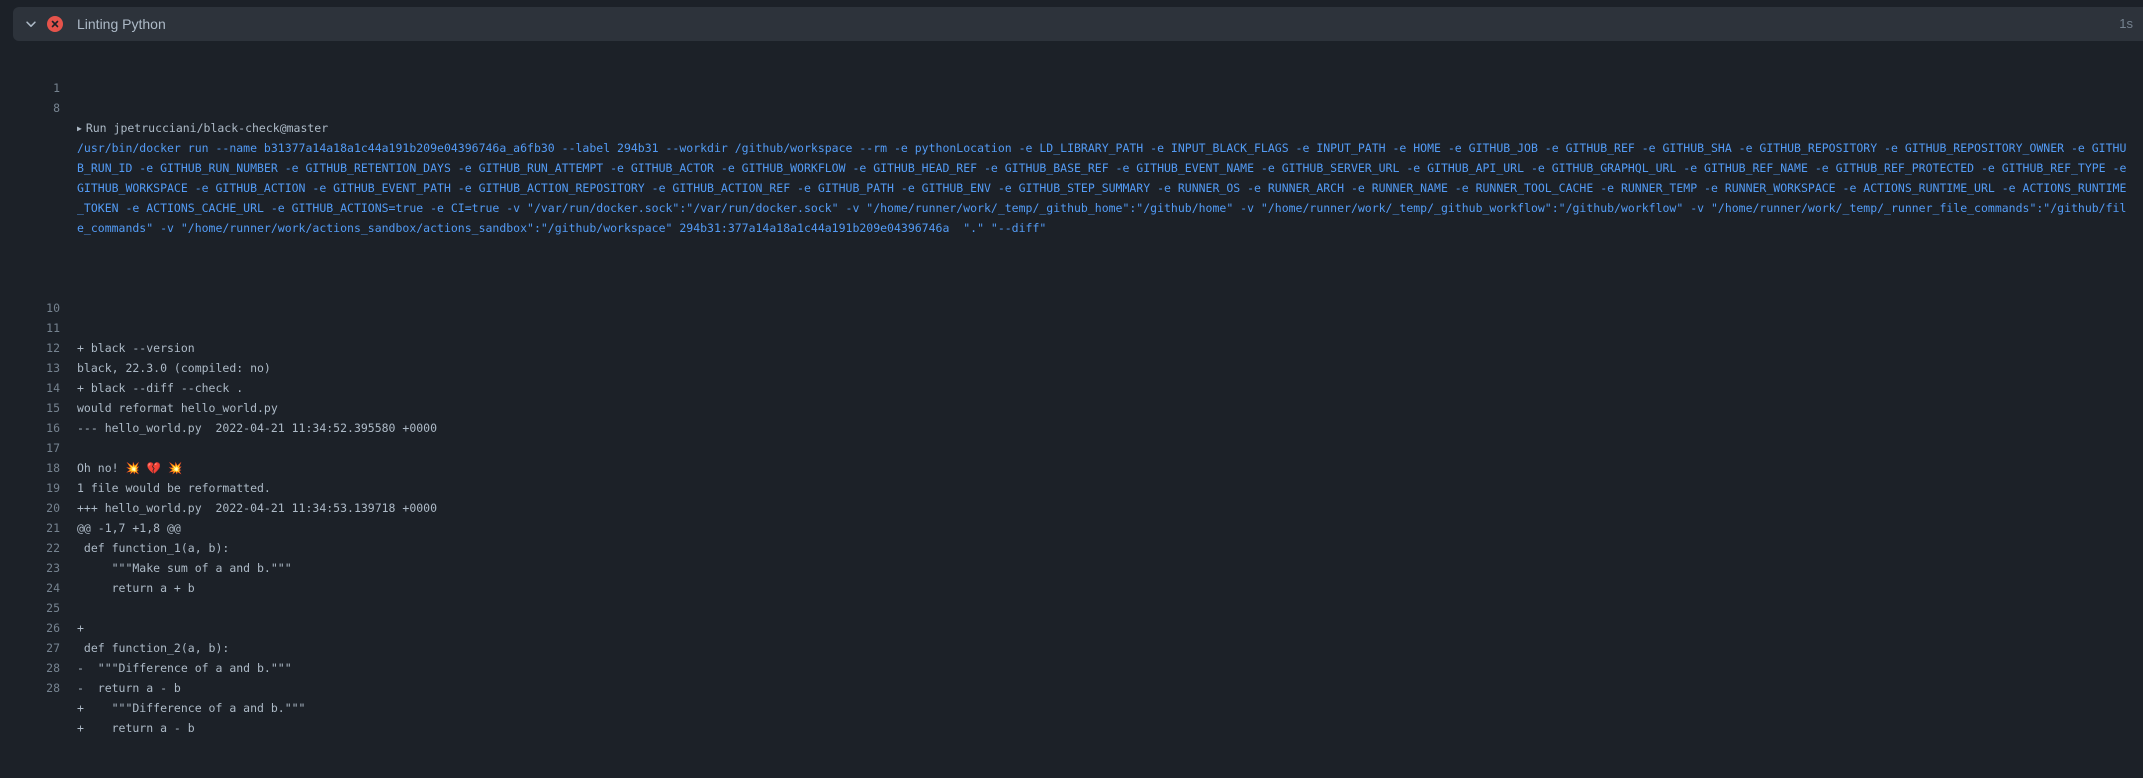 The image size is (2143, 778). Describe the element at coordinates (1071, 656) in the screenshot. I see `log-line: 27 - return a - b` at that location.